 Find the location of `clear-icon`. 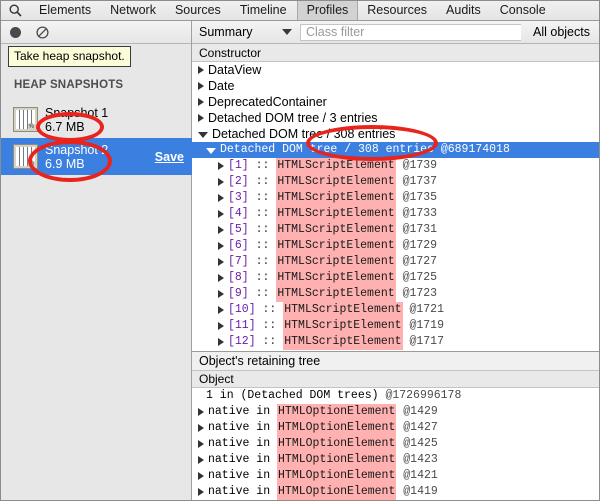

clear-icon is located at coordinates (49, 32).